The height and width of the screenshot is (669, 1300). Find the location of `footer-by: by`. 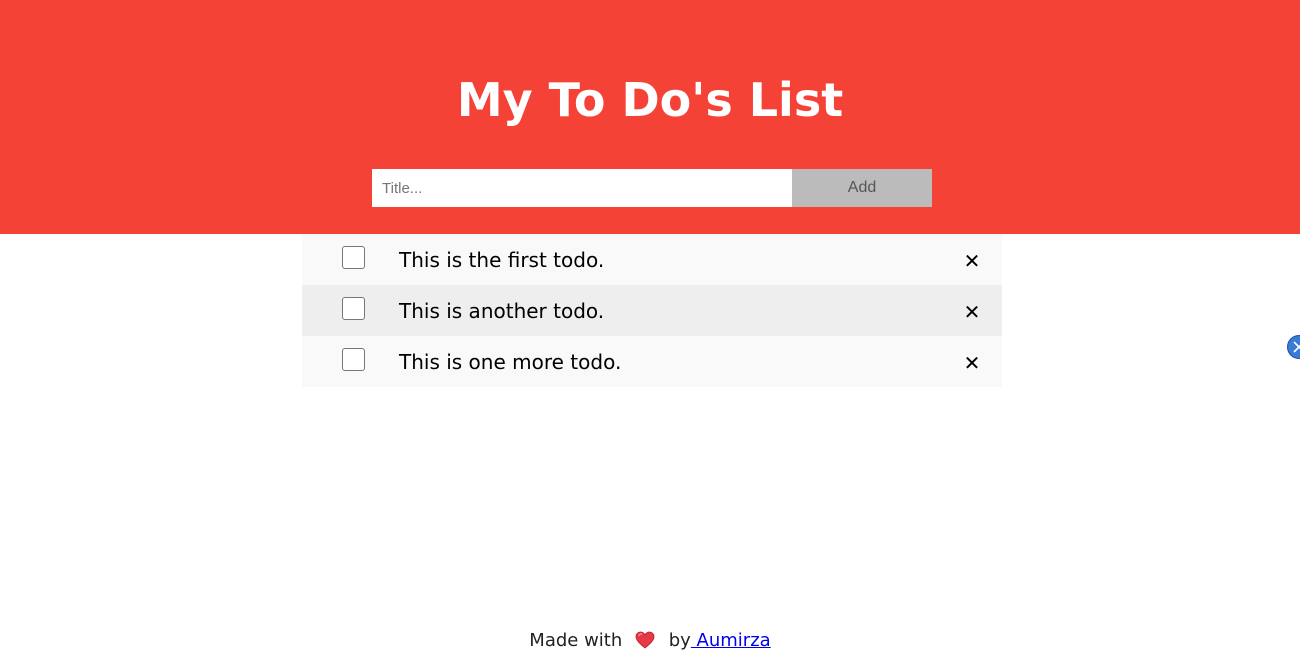

footer-by: by is located at coordinates (679, 640).